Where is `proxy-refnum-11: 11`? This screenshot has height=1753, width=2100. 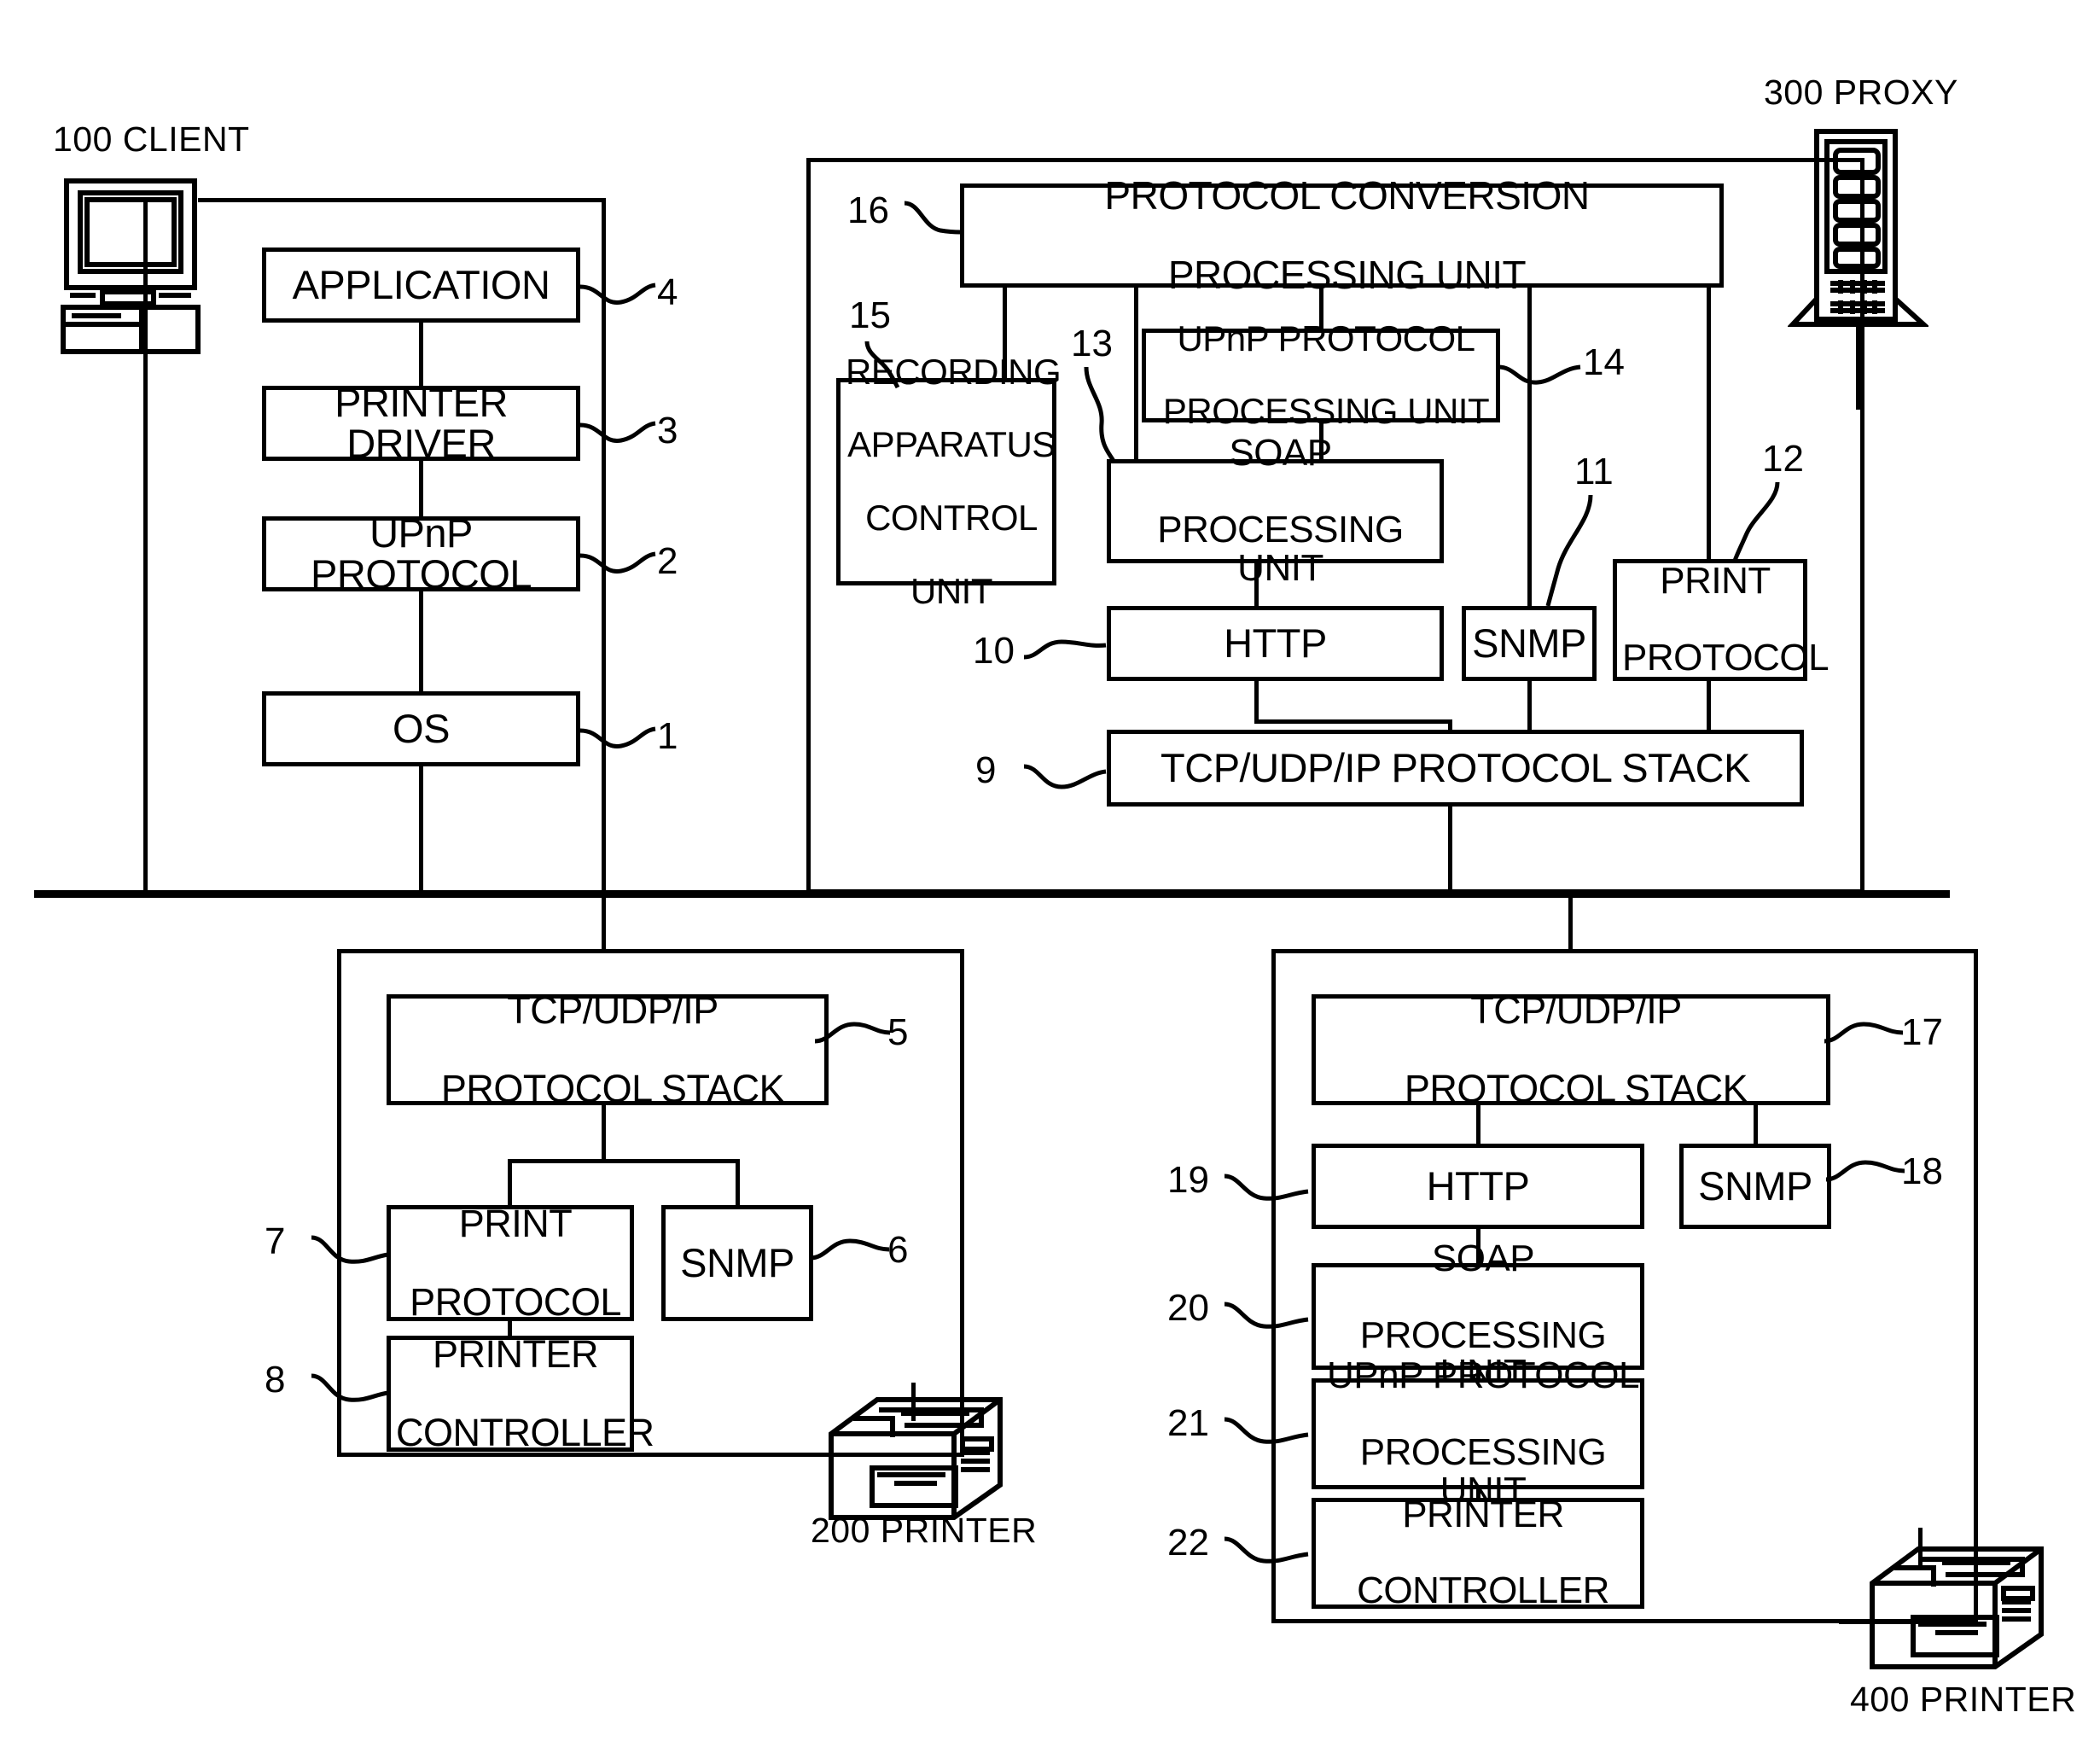 proxy-refnum-11: 11 is located at coordinates (1594, 472).